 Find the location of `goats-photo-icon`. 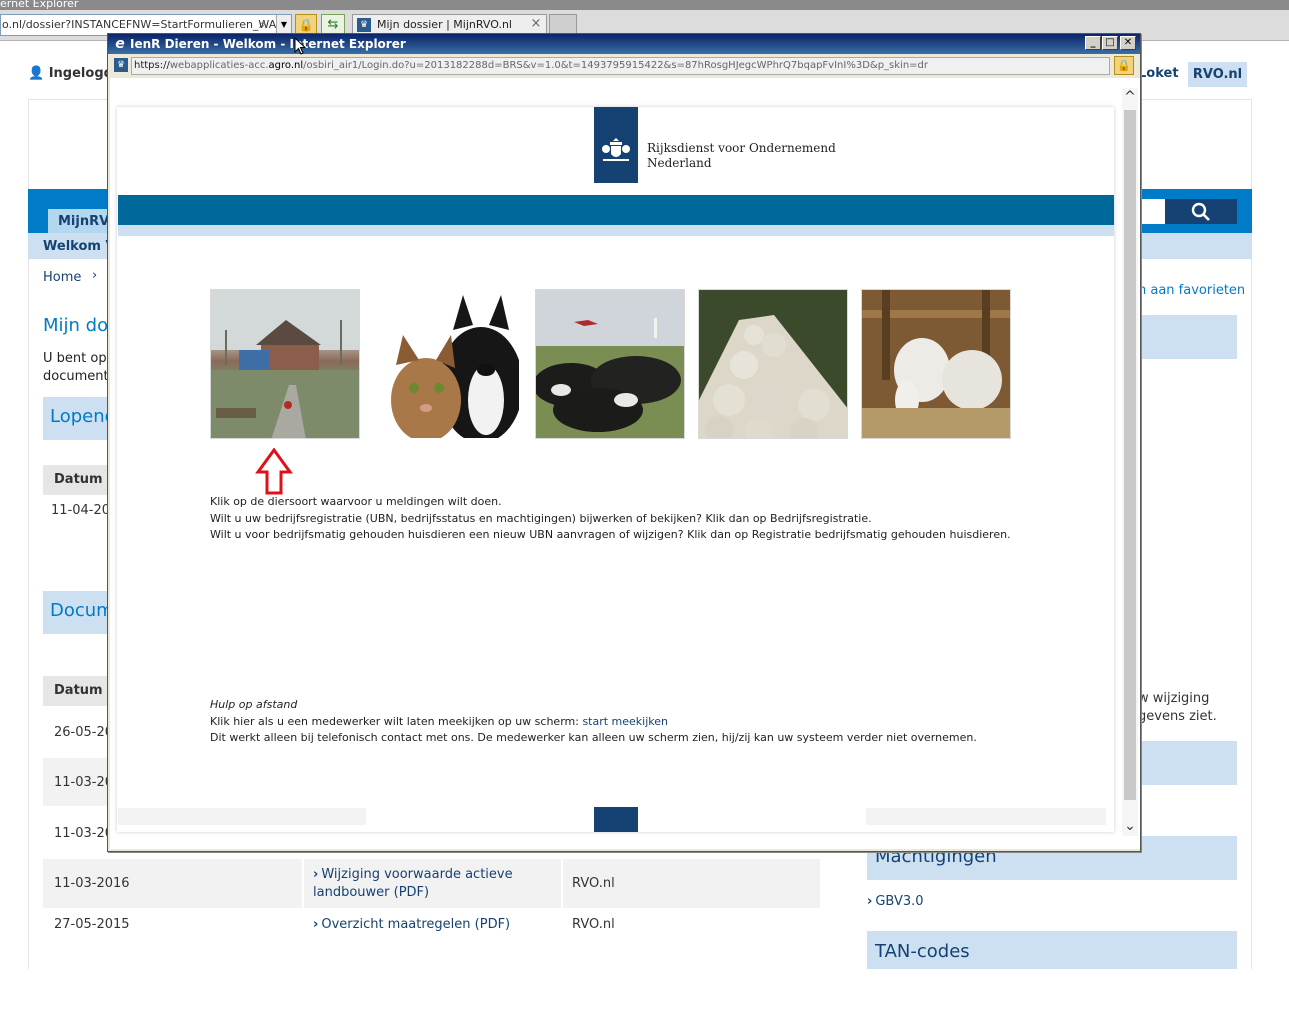

goats-photo-icon is located at coordinates (936, 364).